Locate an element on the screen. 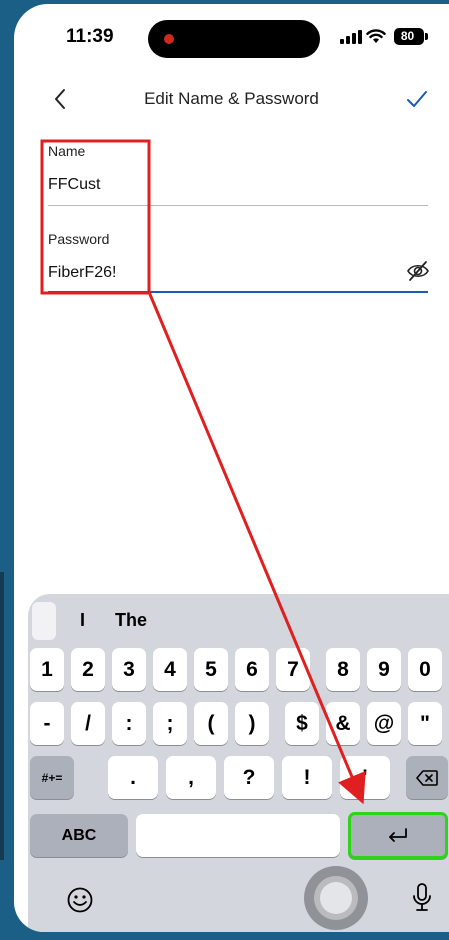  return-icon is located at coordinates (398, 834).